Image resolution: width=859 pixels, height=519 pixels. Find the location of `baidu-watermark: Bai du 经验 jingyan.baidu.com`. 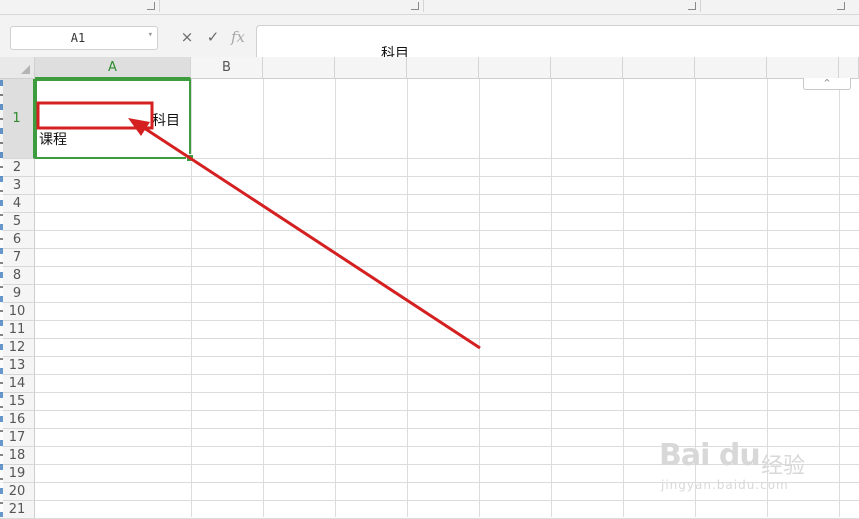

baidu-watermark: Bai du 经验 jingyan.baidu.com is located at coordinates (755, 463).